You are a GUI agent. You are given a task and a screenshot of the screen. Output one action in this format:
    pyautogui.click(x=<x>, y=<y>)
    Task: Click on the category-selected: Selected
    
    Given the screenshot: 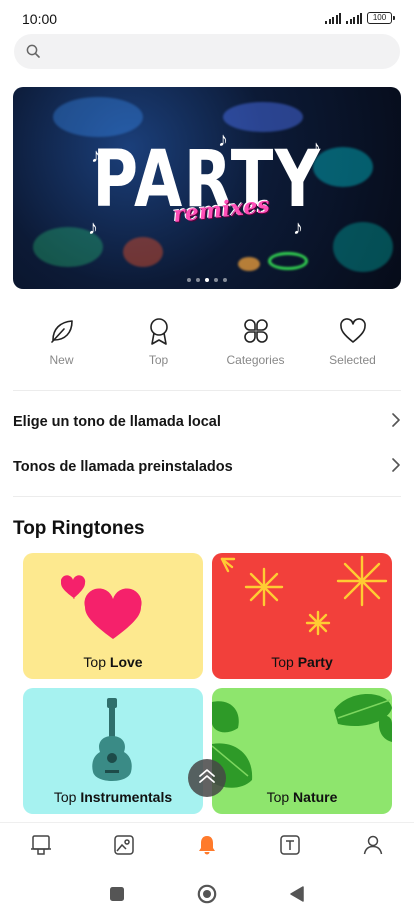 What is the action you would take?
    pyautogui.click(x=352, y=345)
    